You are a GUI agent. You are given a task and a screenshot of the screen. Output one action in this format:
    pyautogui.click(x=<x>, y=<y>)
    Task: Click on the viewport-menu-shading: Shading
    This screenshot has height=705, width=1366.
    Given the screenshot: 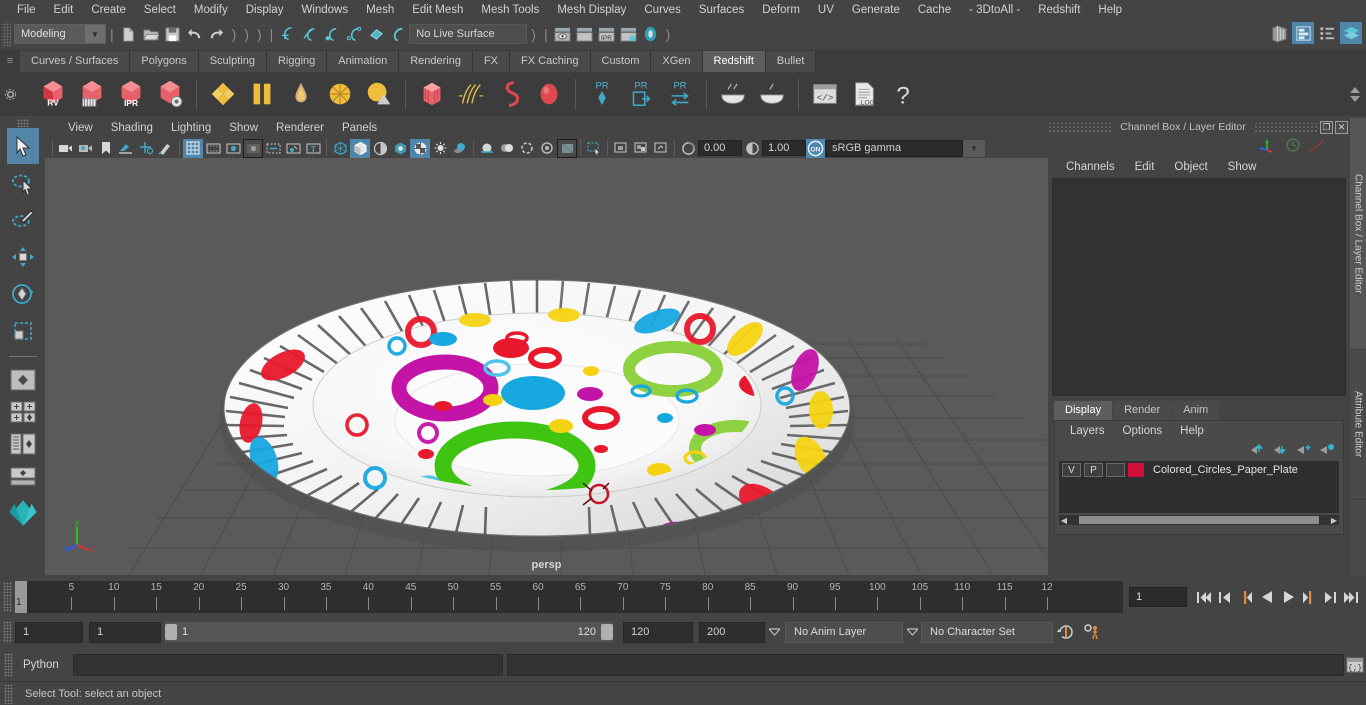 What is the action you would take?
    pyautogui.click(x=132, y=128)
    